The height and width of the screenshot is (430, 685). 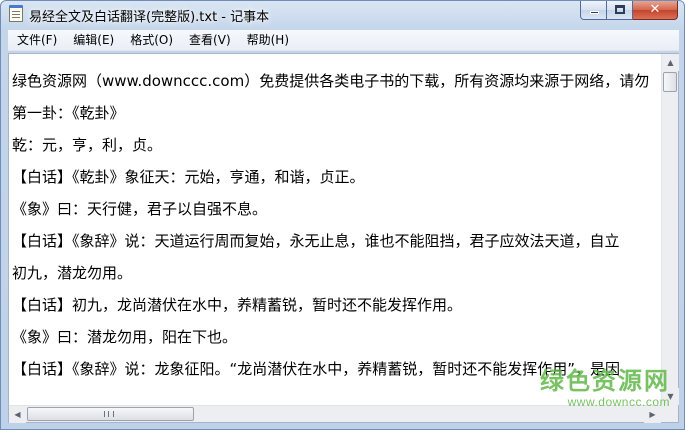 I want to click on vertical-scrollbar: ▲ ▼, so click(x=670, y=229).